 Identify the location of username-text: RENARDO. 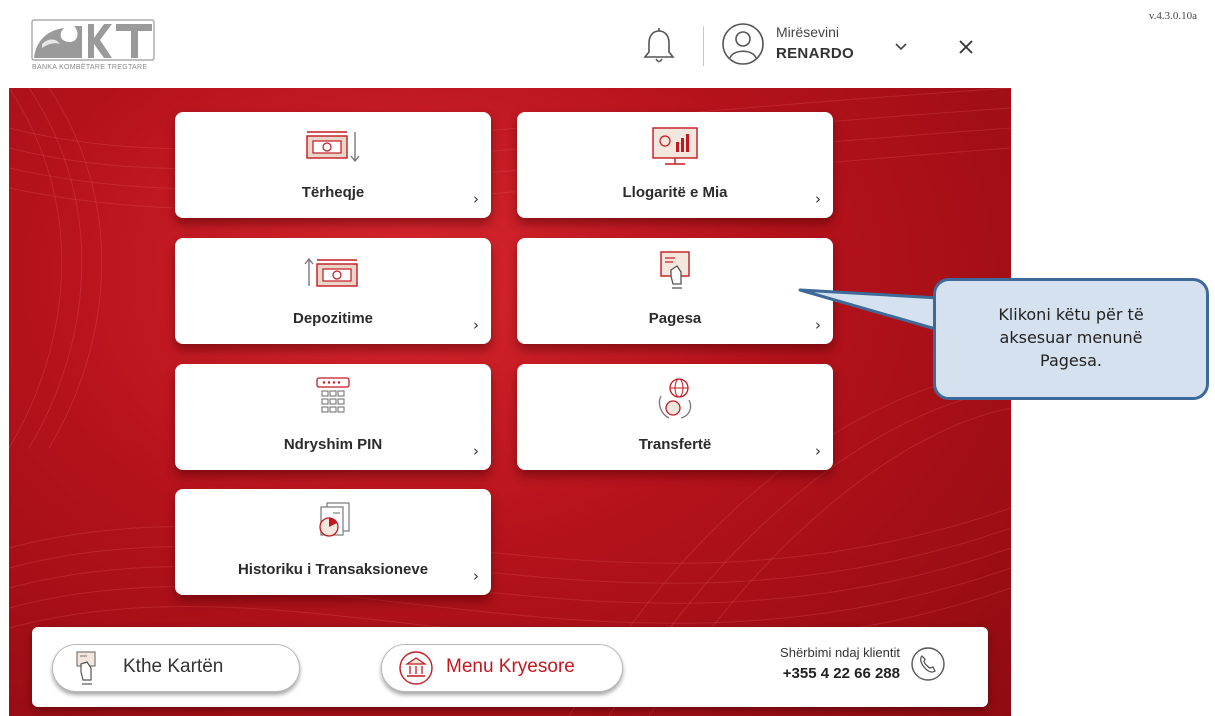
(815, 53).